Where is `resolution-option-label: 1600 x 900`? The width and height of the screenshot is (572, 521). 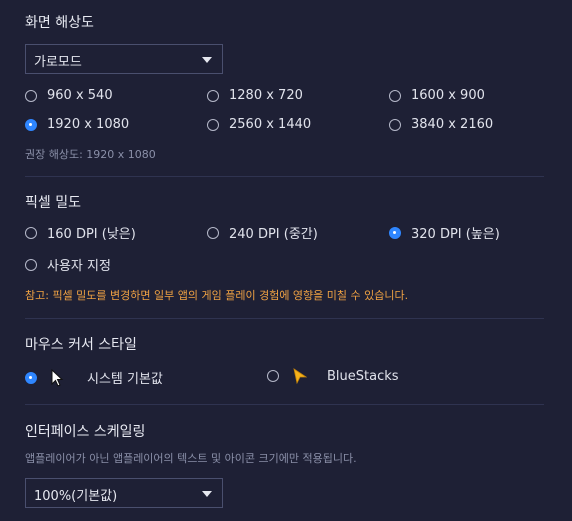
resolution-option-label: 1600 x 900 is located at coordinates (448, 95).